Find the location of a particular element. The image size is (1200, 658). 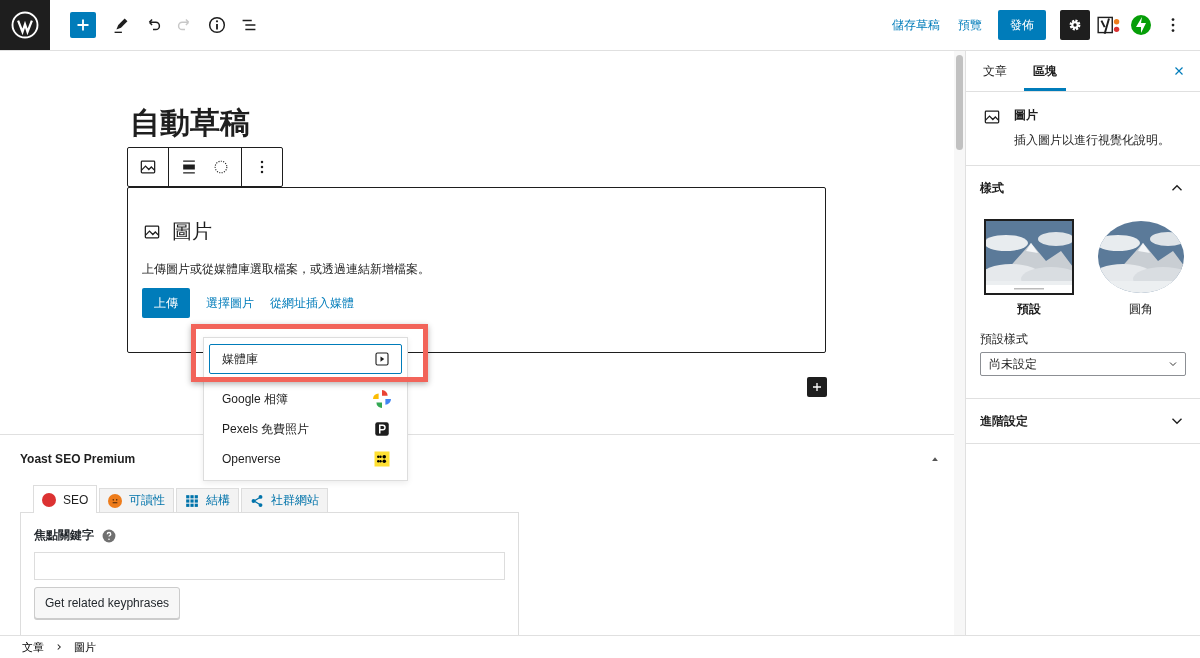

field-label: 預設樣式 is located at coordinates (1005, 339).